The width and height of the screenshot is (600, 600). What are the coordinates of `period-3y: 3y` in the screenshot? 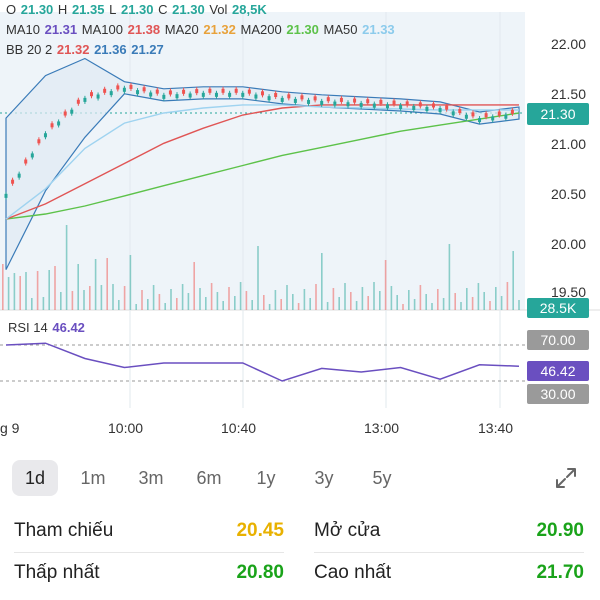 It's located at (324, 478).